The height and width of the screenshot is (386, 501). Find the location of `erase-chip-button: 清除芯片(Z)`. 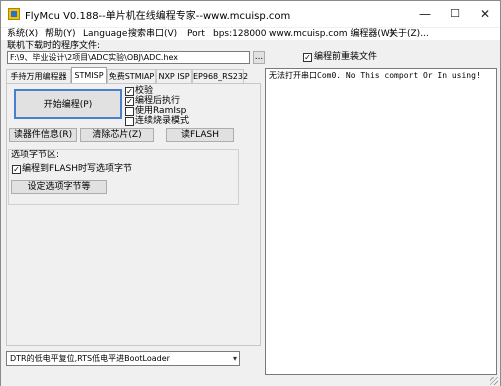

erase-chip-button: 清除芯片(Z) is located at coordinates (117, 135).